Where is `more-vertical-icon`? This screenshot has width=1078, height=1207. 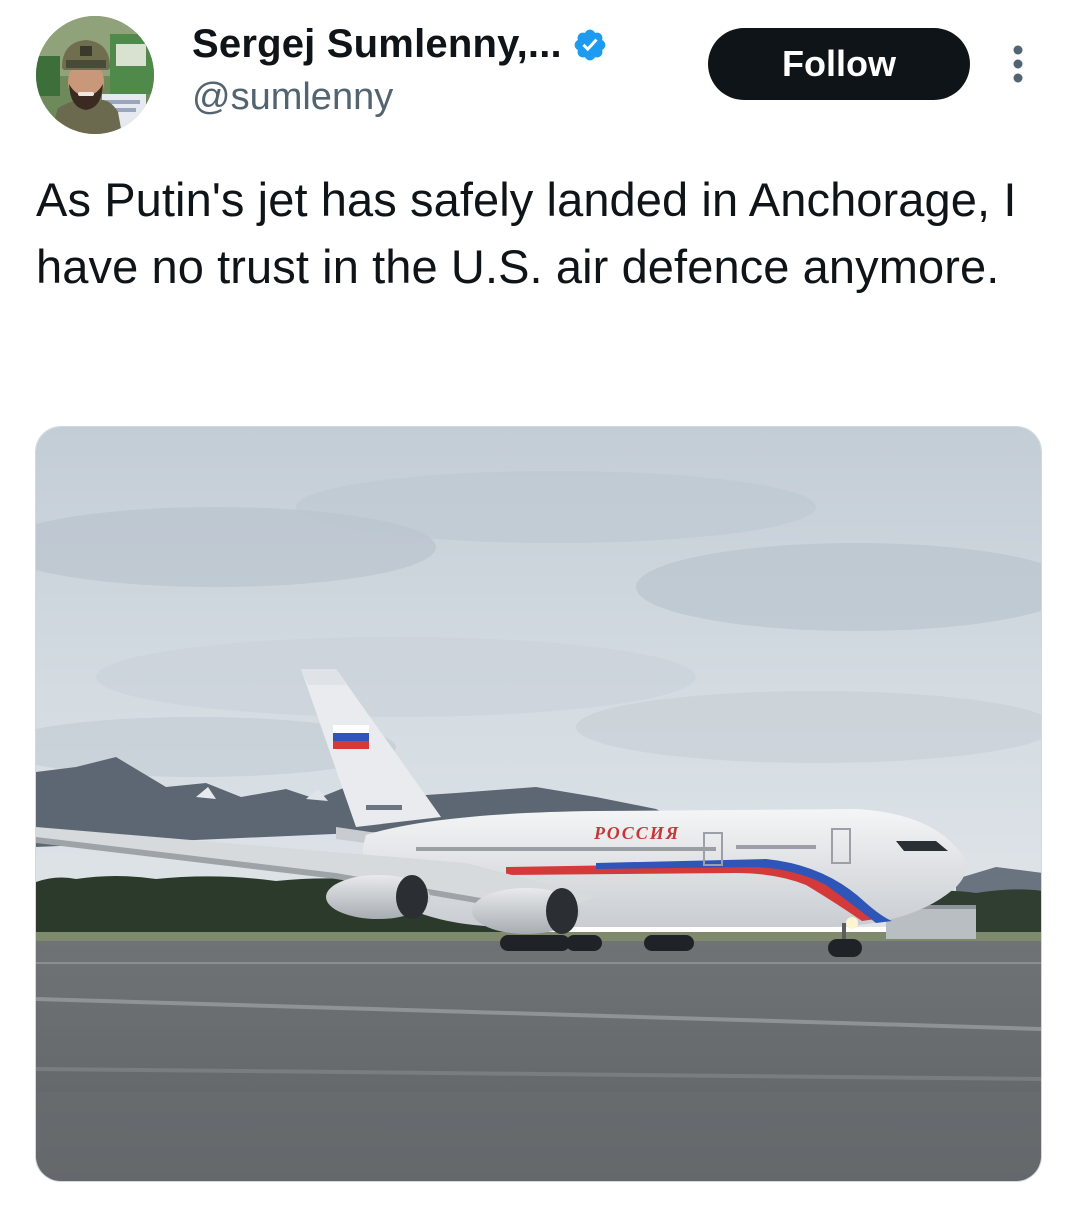
more-vertical-icon is located at coordinates (1018, 64).